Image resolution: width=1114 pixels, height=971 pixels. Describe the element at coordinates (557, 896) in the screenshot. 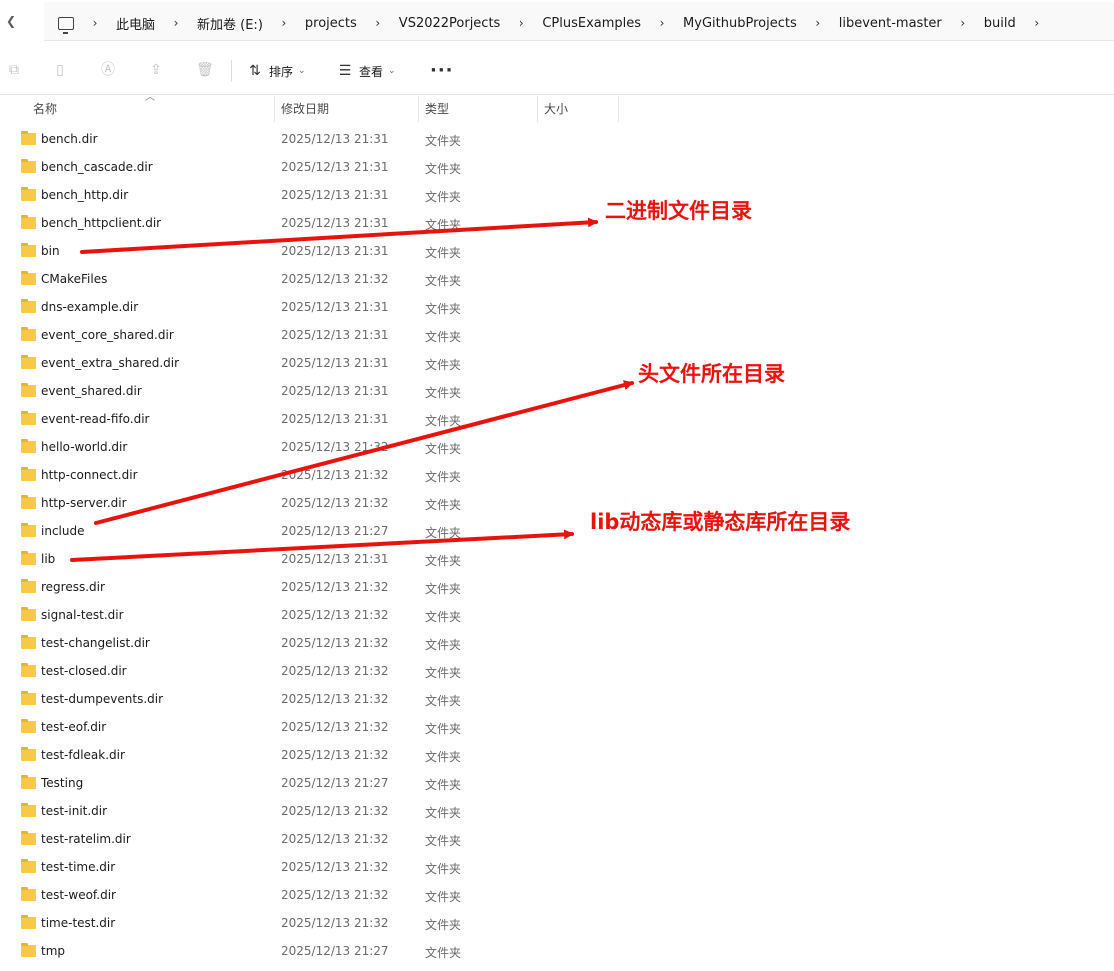

I see `file-row: test-weof.dir 2025/12/13 21:32 文件夹` at that location.